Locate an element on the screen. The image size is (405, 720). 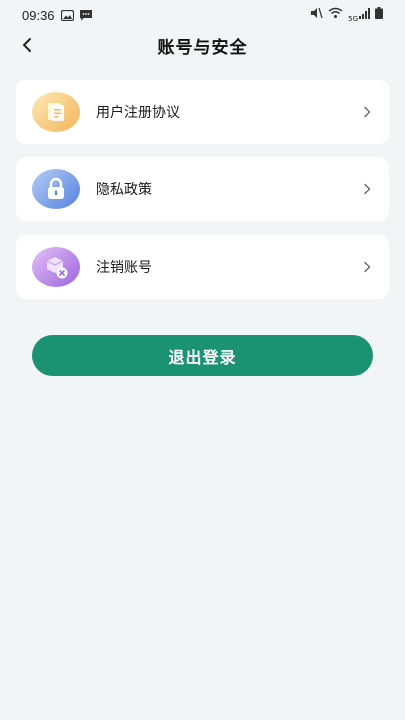
wifi-icon is located at coordinates (335, 15).